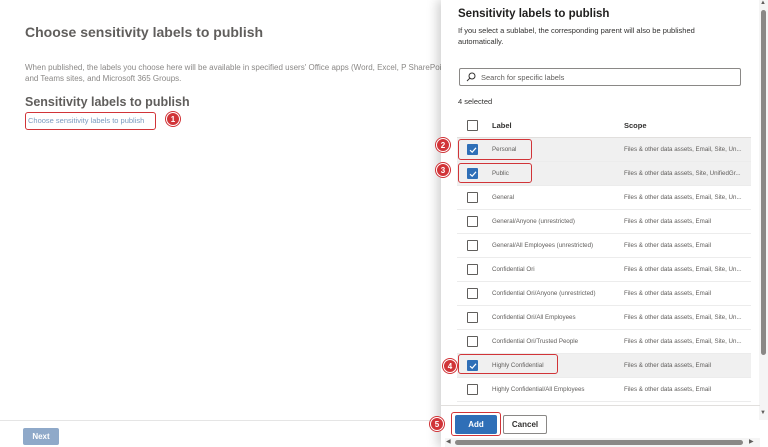 Image resolution: width=768 pixels, height=447 pixels. What do you see at coordinates (508, 364) in the screenshot?
I see `highlight-highly-confidential` at bounding box center [508, 364].